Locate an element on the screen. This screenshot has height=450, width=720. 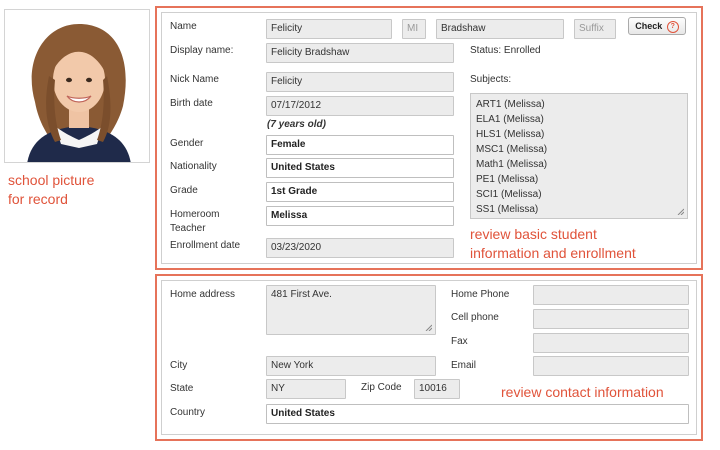
email-field is located at coordinates (611, 366).